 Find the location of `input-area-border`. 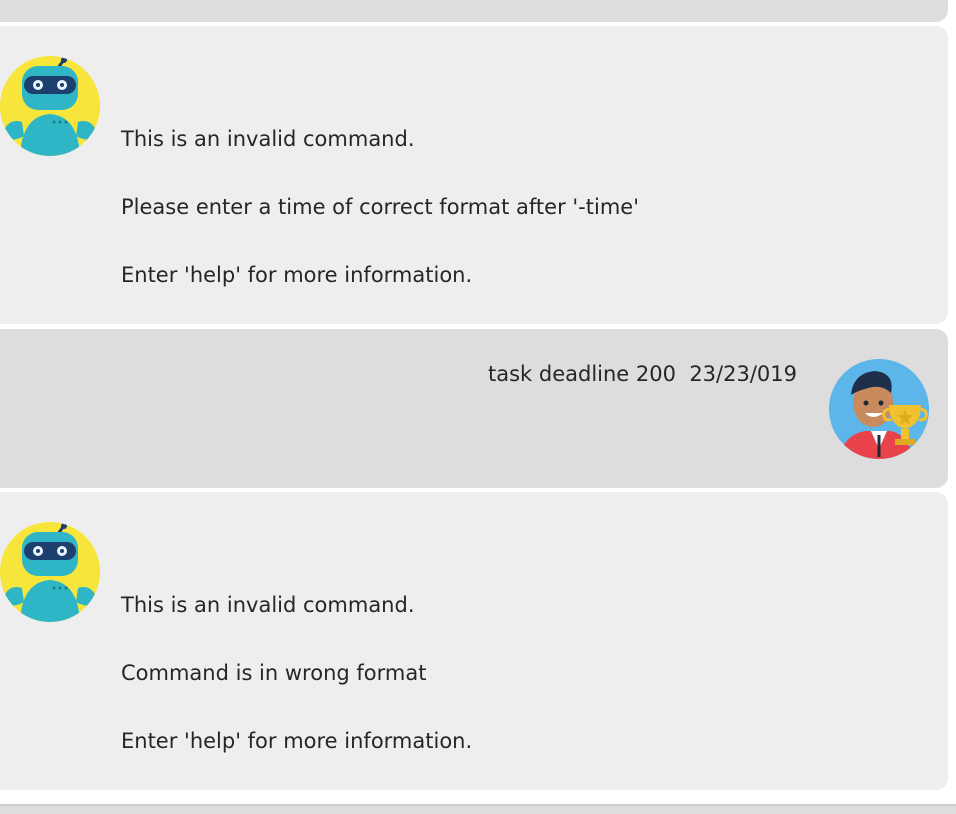

input-area-border is located at coordinates (478, 809).